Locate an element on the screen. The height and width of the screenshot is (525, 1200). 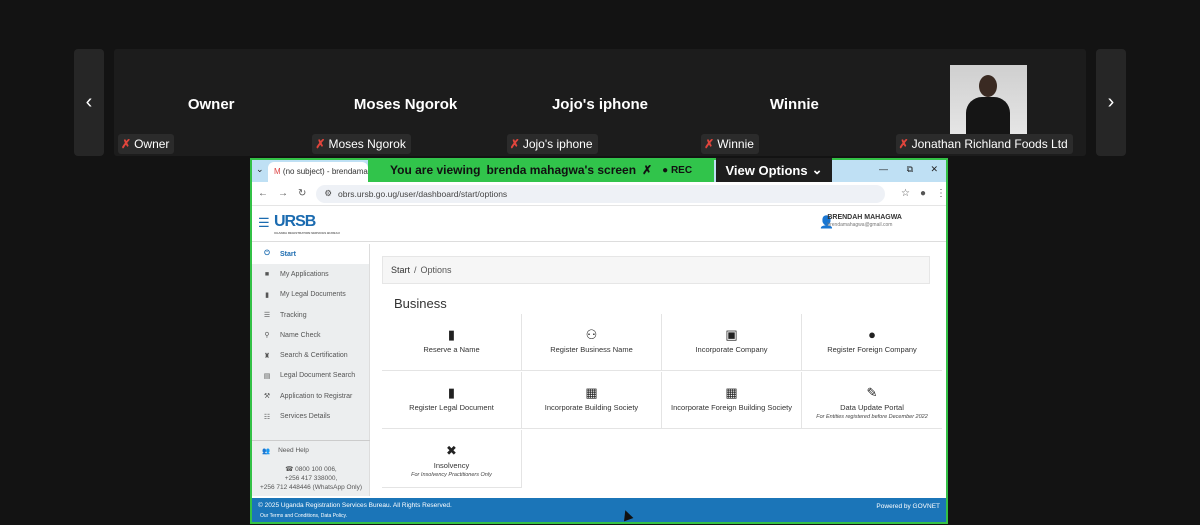
user-name: BRENDAH MAHAGWA is located at coordinates (864, 217).